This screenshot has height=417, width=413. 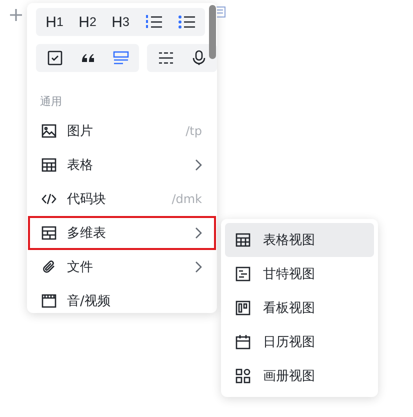 What do you see at coordinates (198, 58) in the screenshot?
I see `microphone-icon` at bounding box center [198, 58].